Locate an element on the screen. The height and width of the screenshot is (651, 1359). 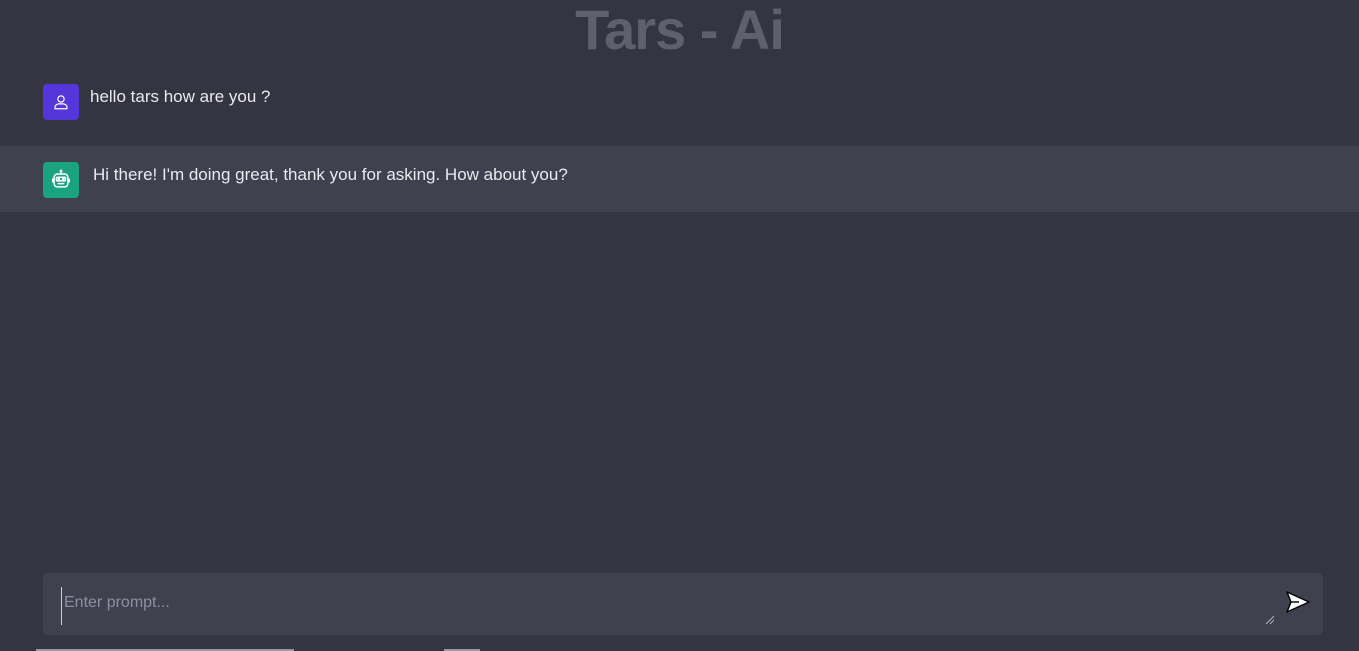
user-icon is located at coordinates (61, 102).